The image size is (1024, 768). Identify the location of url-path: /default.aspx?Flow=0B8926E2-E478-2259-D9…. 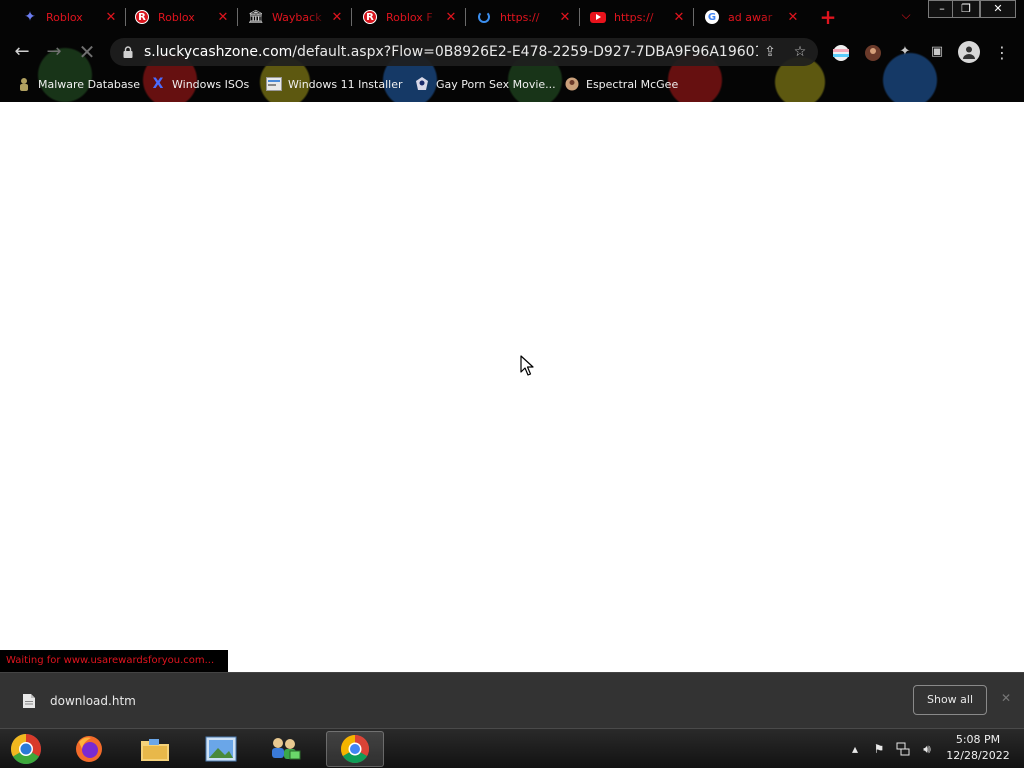
(525, 52).